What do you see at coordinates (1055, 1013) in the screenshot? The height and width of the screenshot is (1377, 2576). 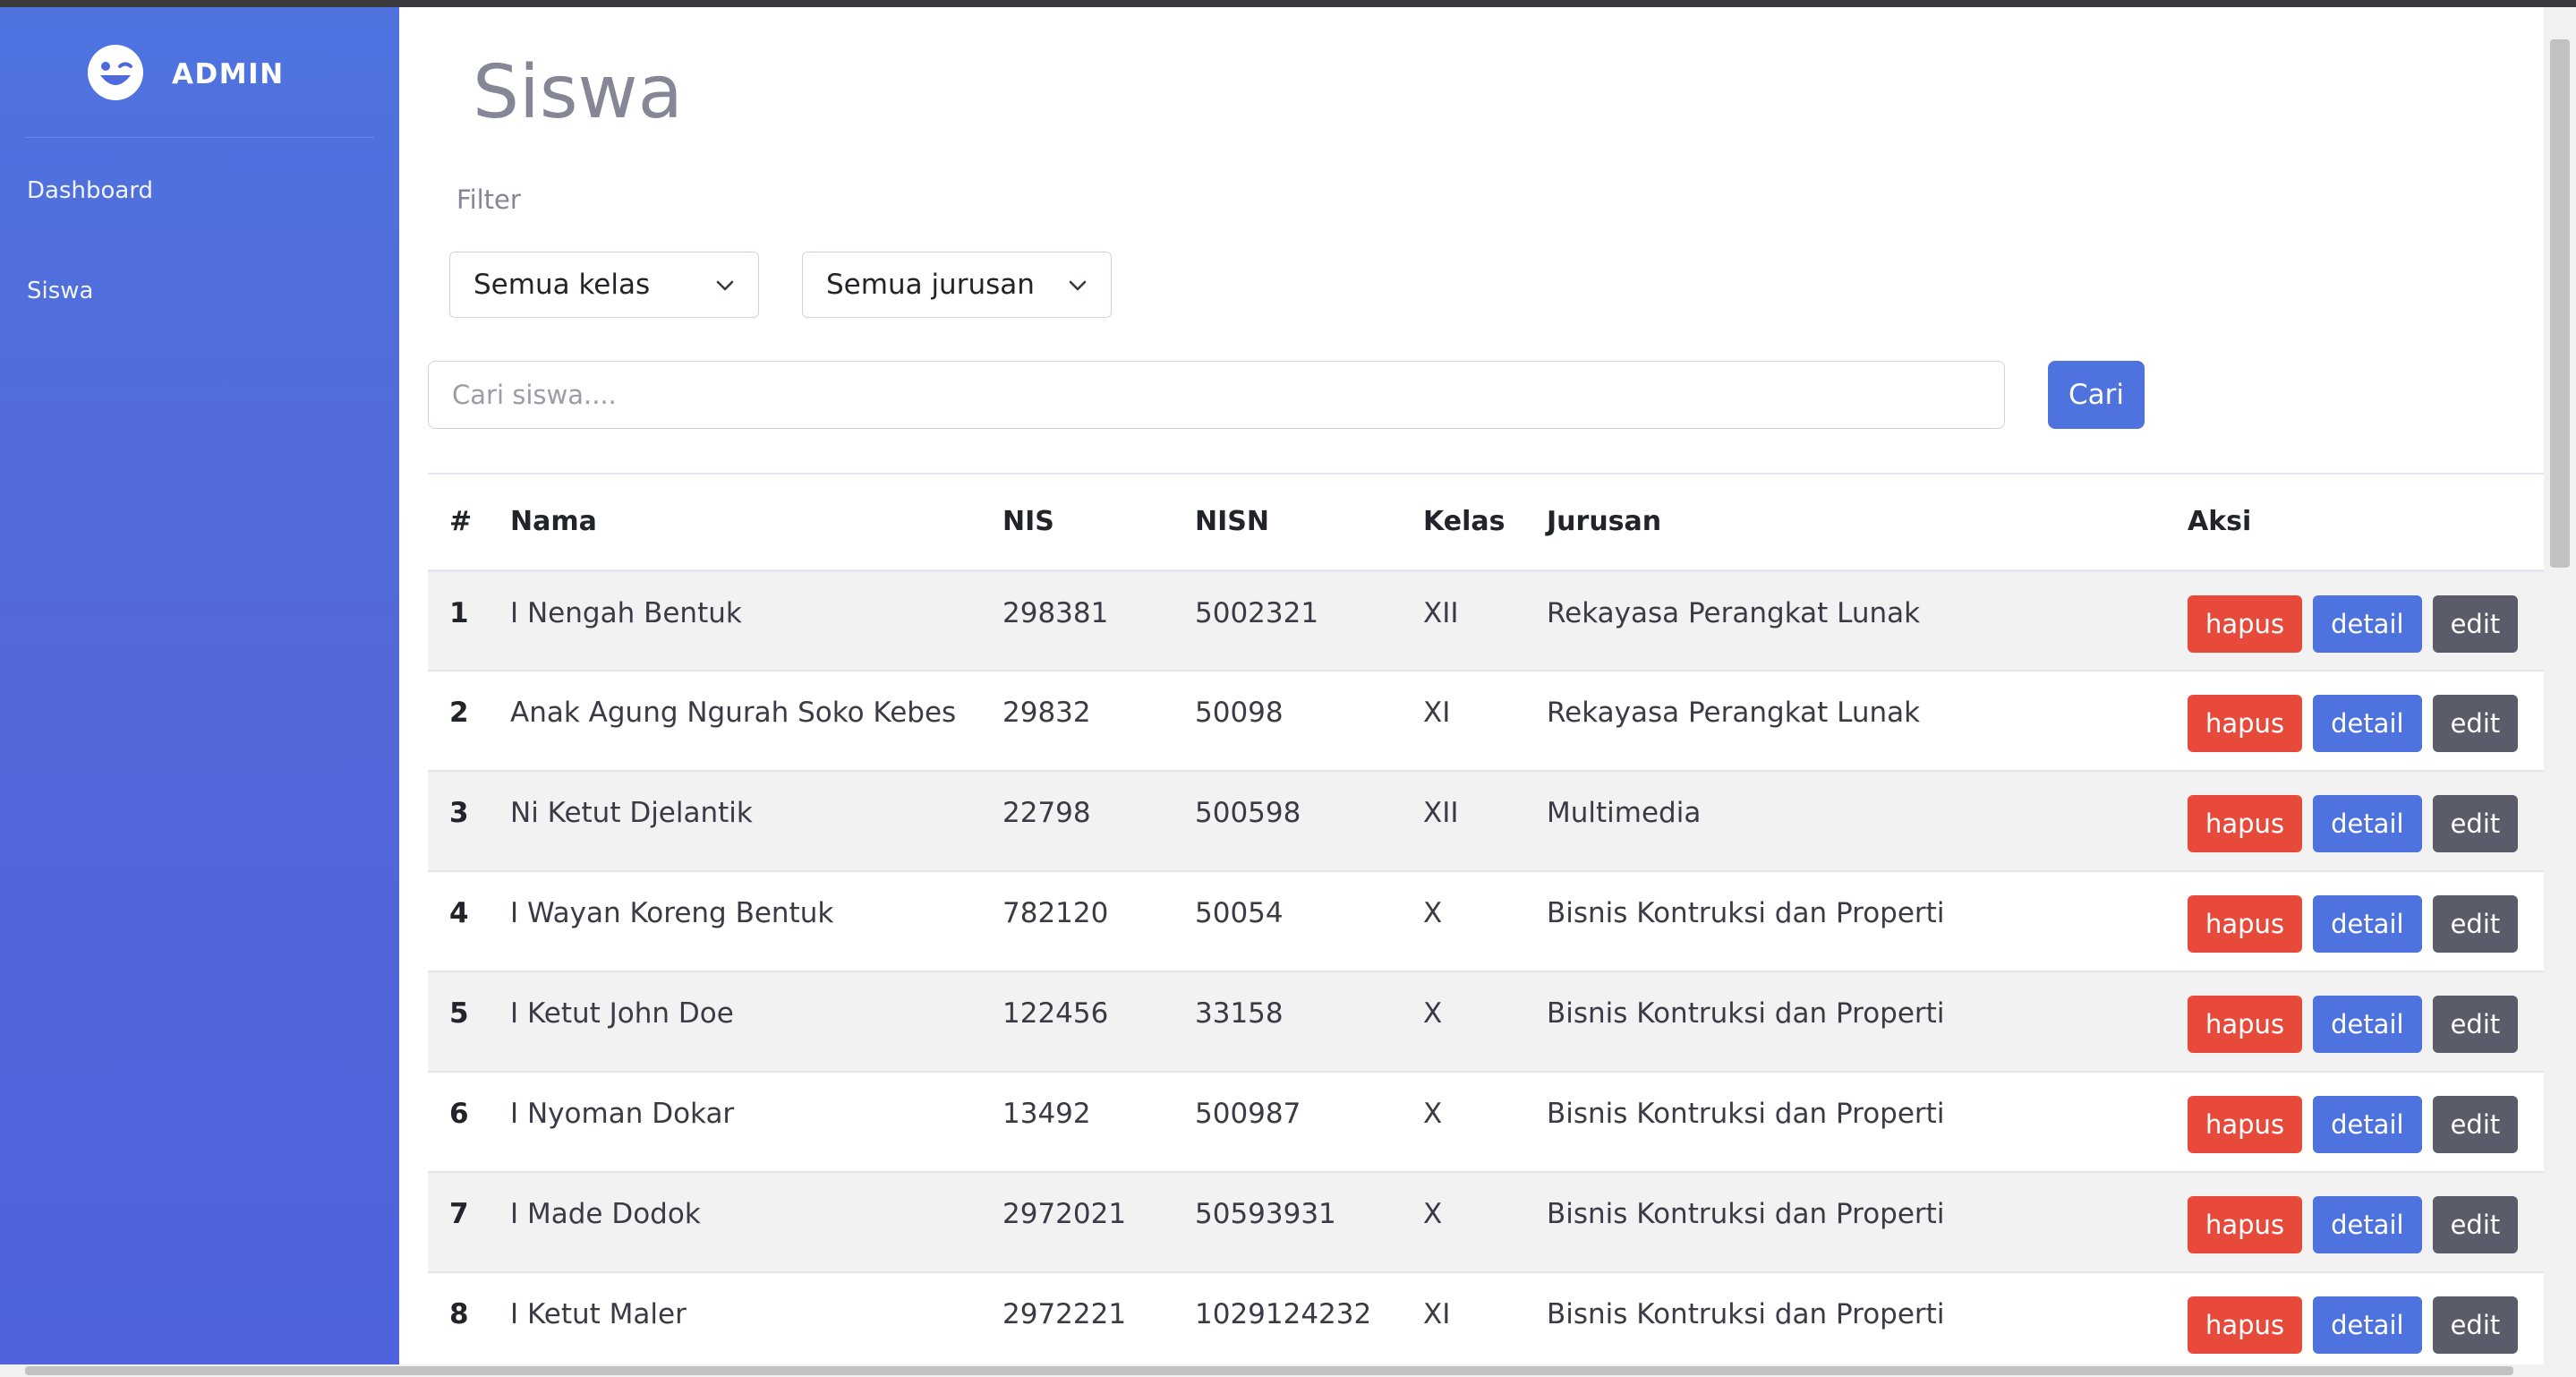 I see `student-nis: 122456` at bounding box center [1055, 1013].